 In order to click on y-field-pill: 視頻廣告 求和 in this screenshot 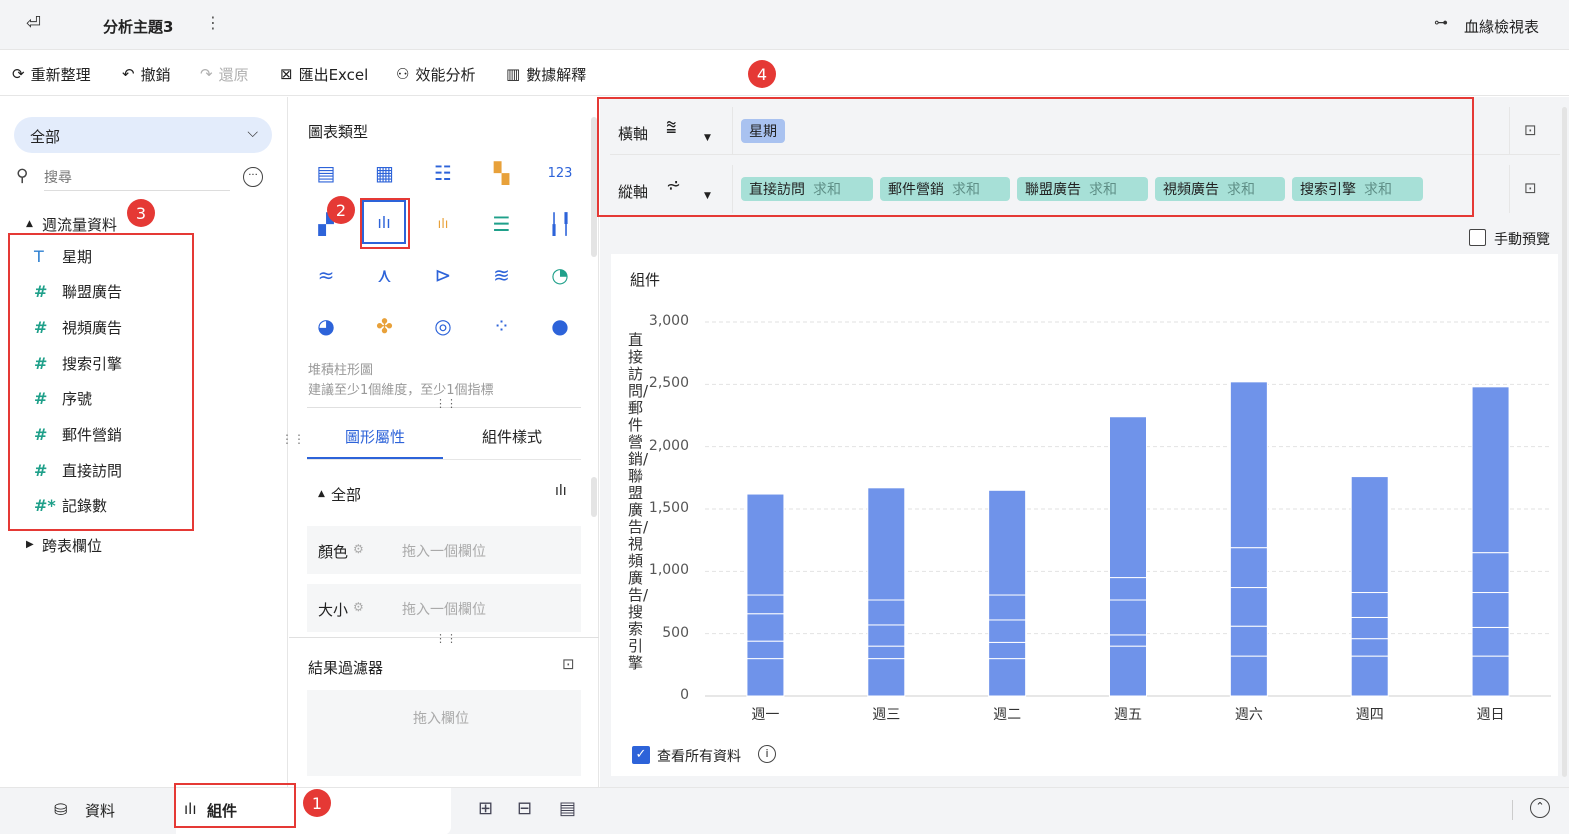, I will do `click(1220, 189)`.